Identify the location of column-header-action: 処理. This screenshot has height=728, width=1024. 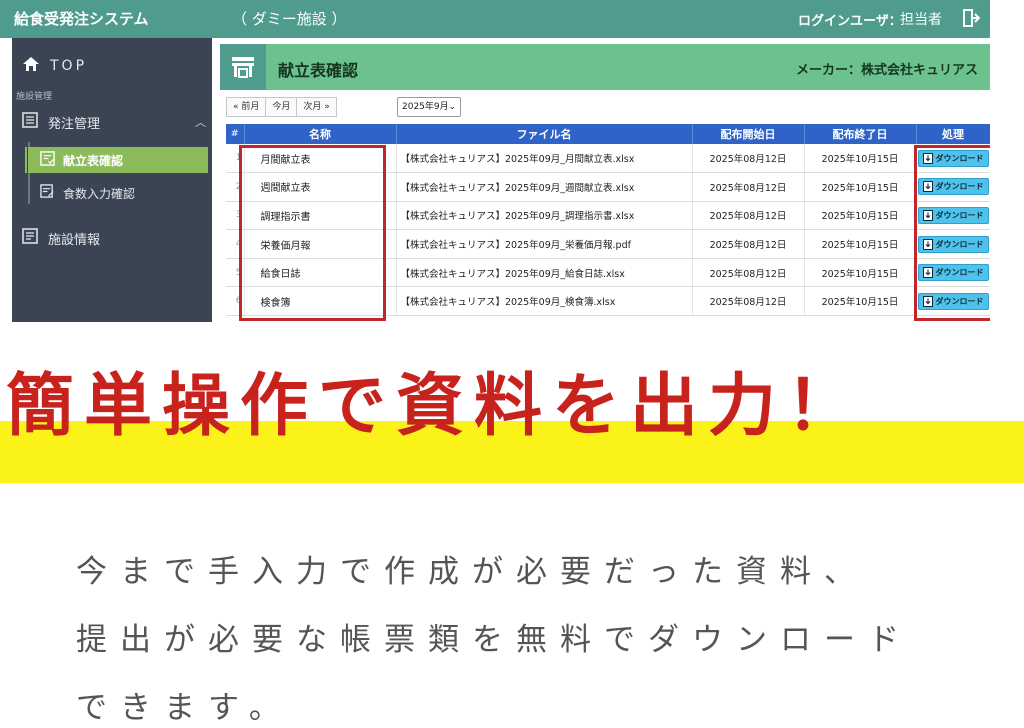
(953, 134).